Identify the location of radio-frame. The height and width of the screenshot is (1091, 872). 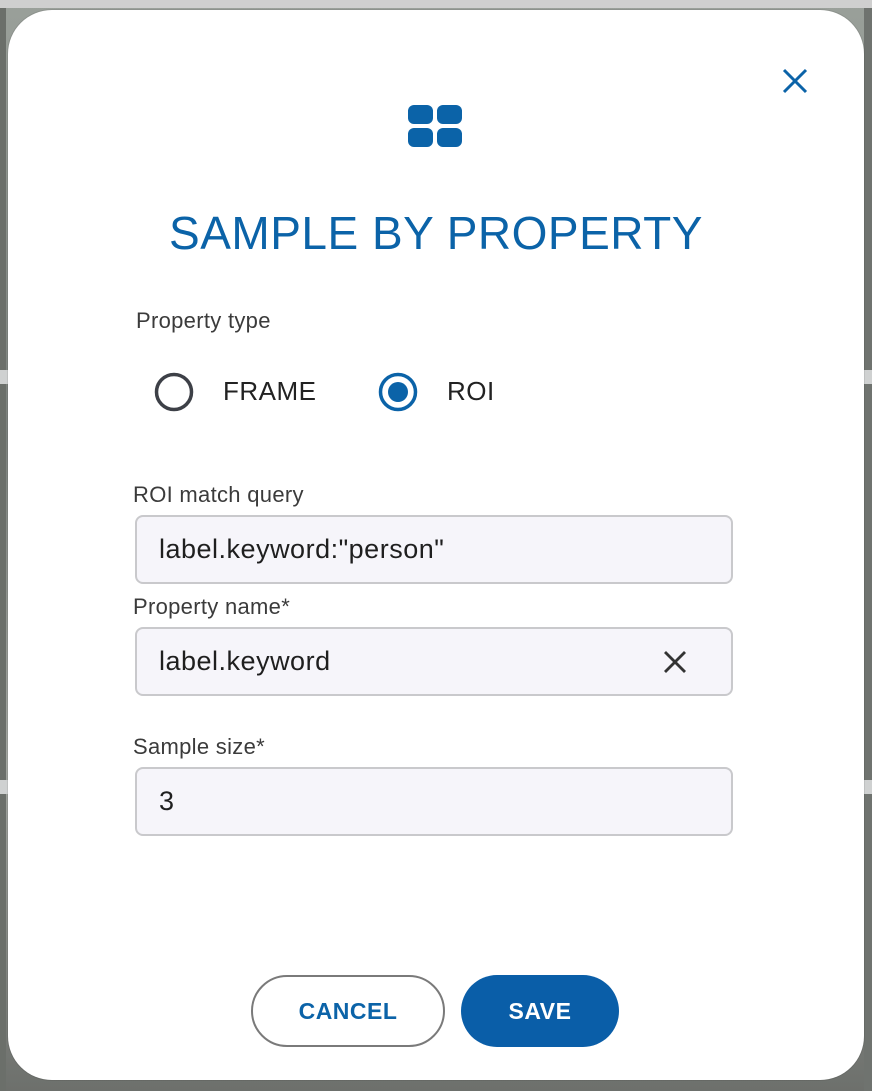
(174, 392).